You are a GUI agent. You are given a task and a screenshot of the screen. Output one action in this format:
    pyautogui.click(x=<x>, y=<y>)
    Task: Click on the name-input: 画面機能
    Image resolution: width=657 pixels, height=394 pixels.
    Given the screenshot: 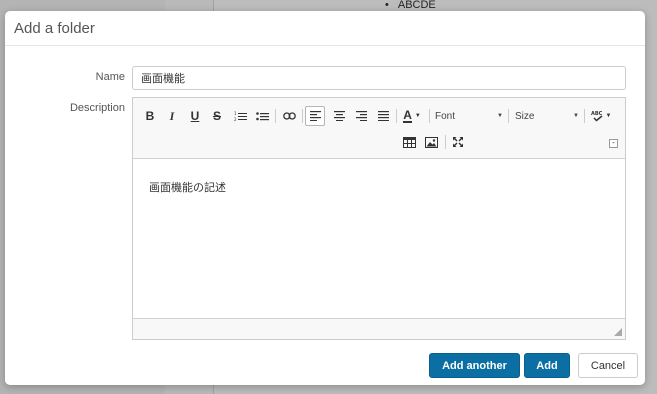 What is the action you would take?
    pyautogui.click(x=379, y=78)
    